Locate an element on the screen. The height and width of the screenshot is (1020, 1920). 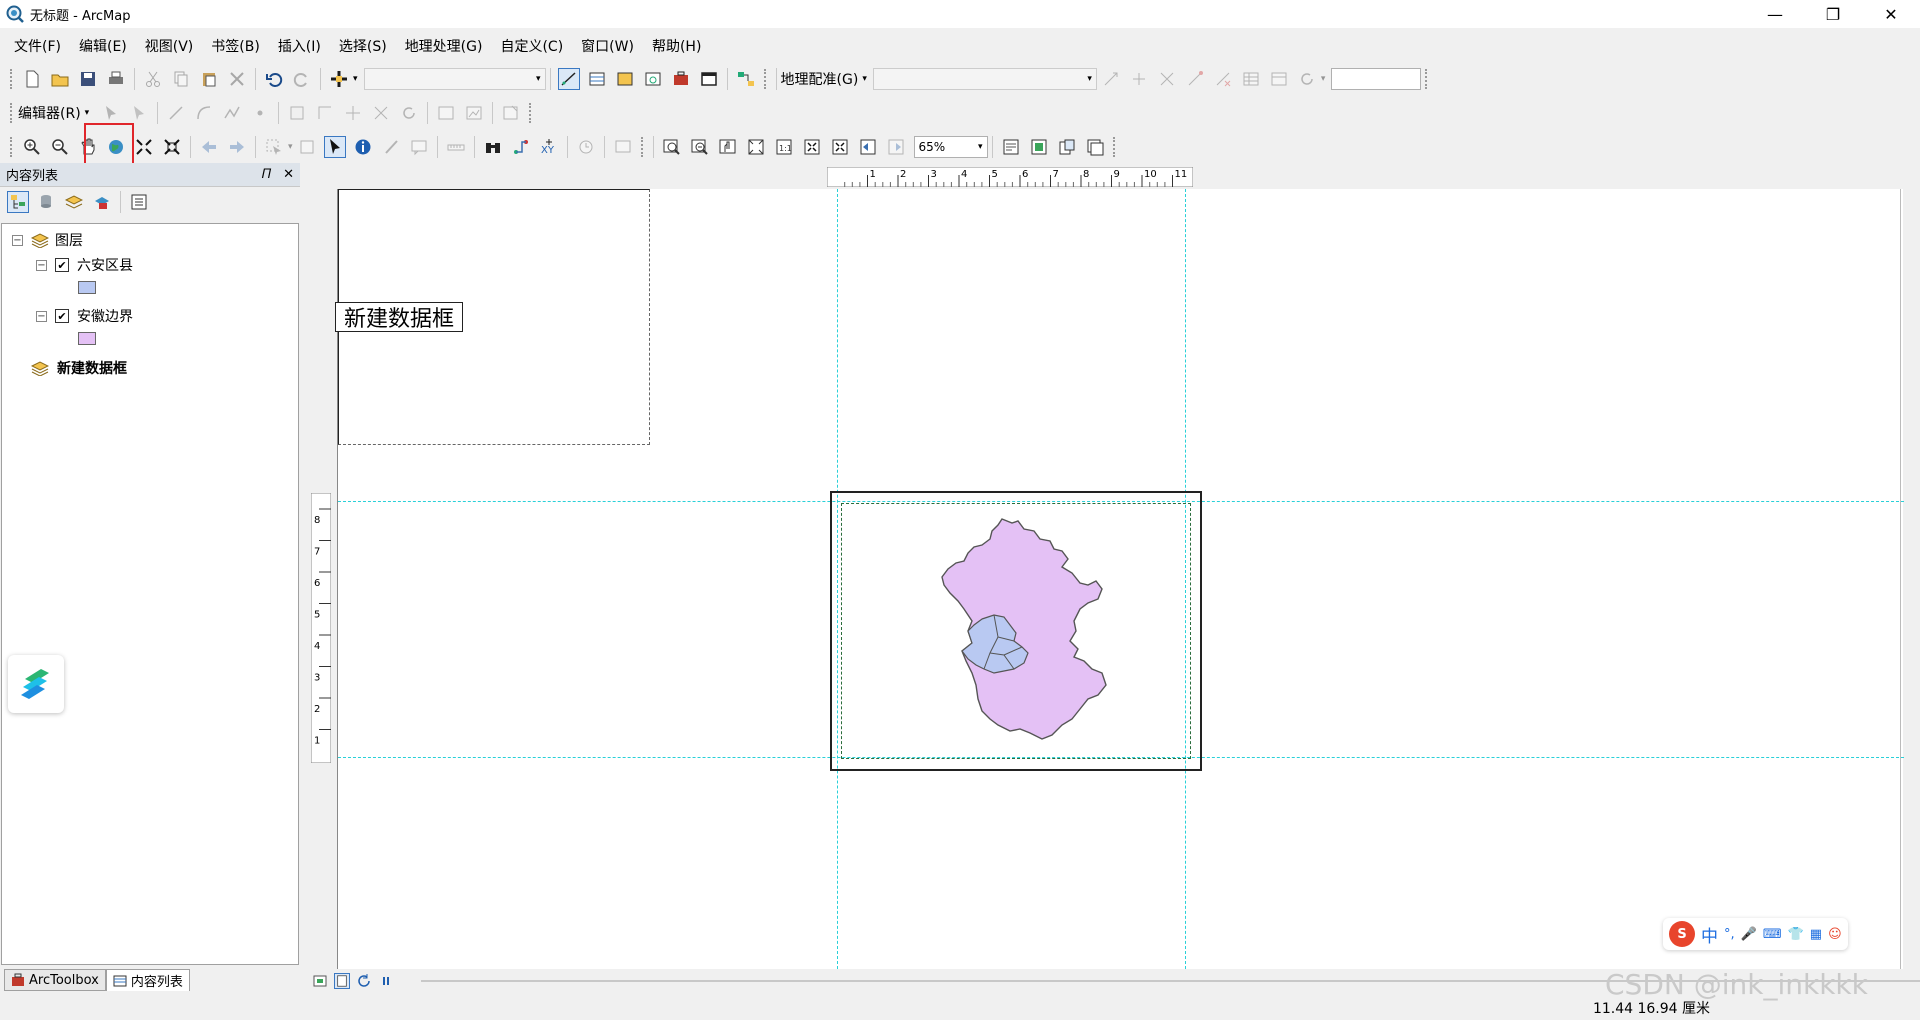
collapse-toggle: − is located at coordinates (17, 240).